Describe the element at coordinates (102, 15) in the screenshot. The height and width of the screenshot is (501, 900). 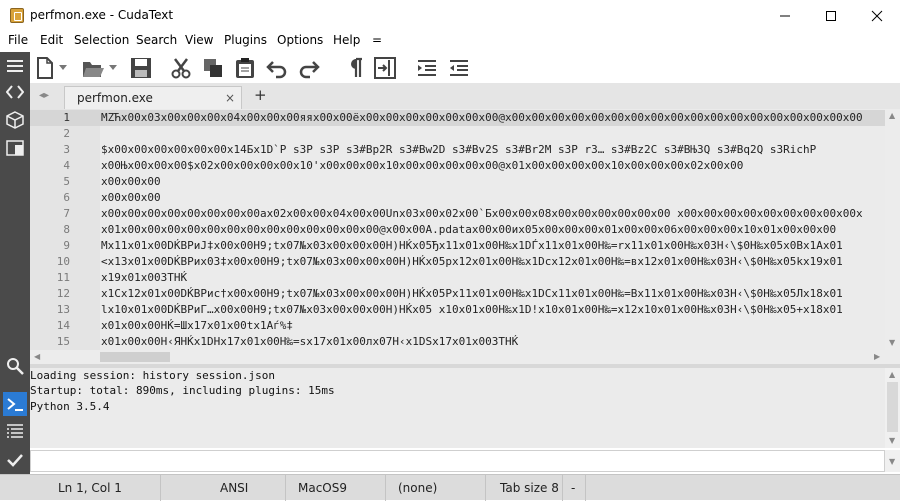
I see `window-title: perfmon.exe - CudaText` at that location.